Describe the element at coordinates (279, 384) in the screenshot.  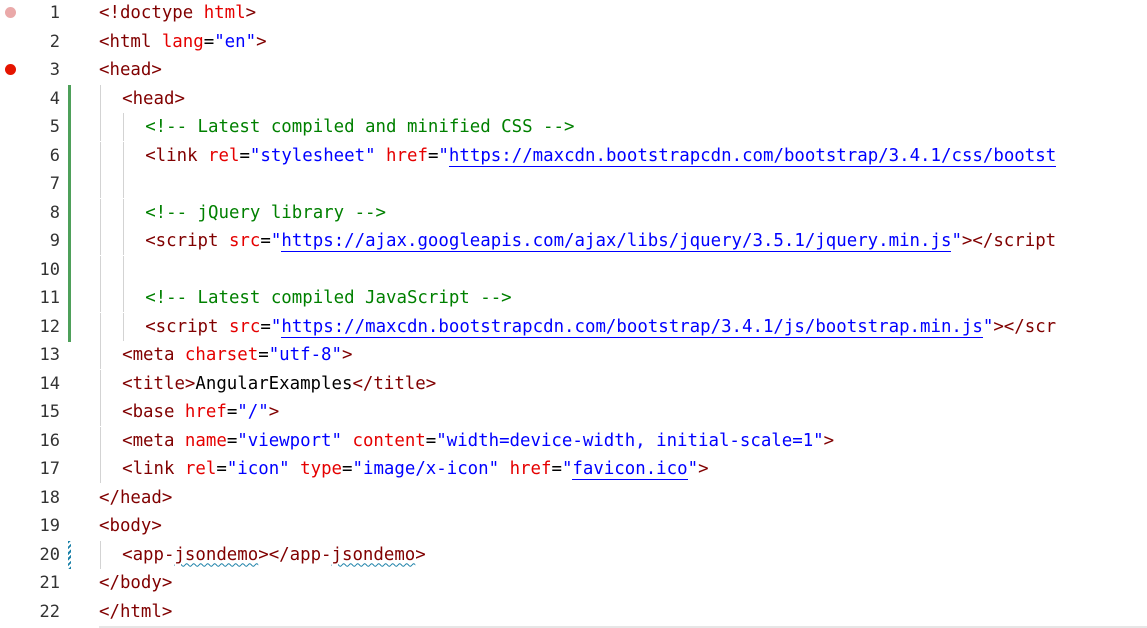
I see `code-text: <title>AngularExamples</title>` at that location.